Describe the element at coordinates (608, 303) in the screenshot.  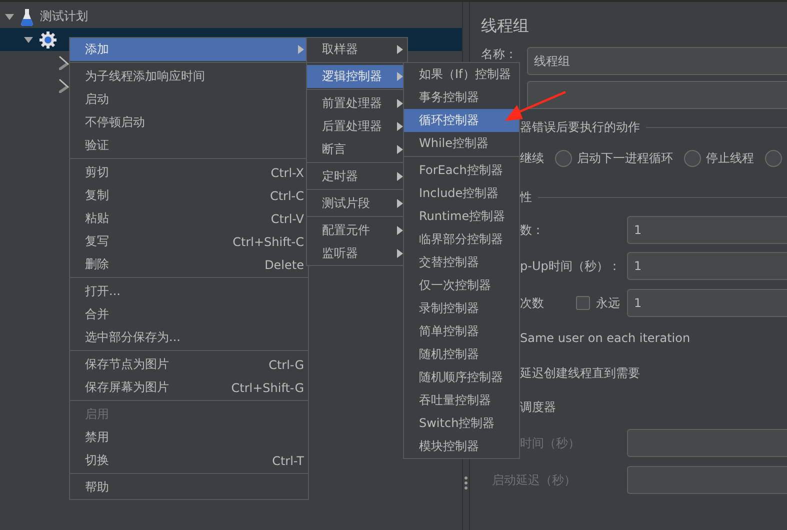
I see `checkbox-label: 永远` at that location.